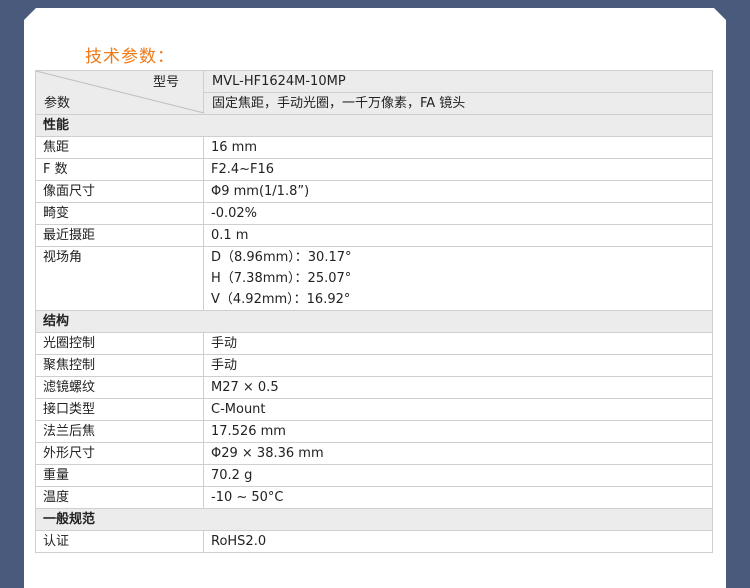  What do you see at coordinates (119, 387) in the screenshot?
I see `row-label: 滤镜螺纹` at bounding box center [119, 387].